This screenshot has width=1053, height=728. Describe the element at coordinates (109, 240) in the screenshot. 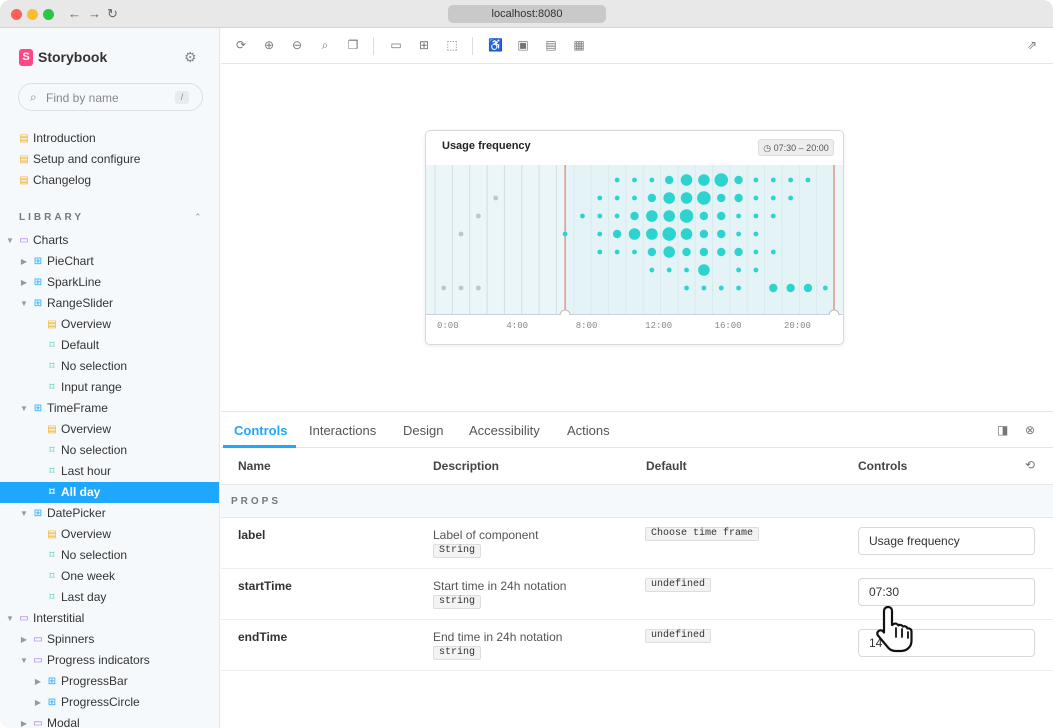

I see `sidebar-item-charts: ▼ ▭ Charts` at that location.